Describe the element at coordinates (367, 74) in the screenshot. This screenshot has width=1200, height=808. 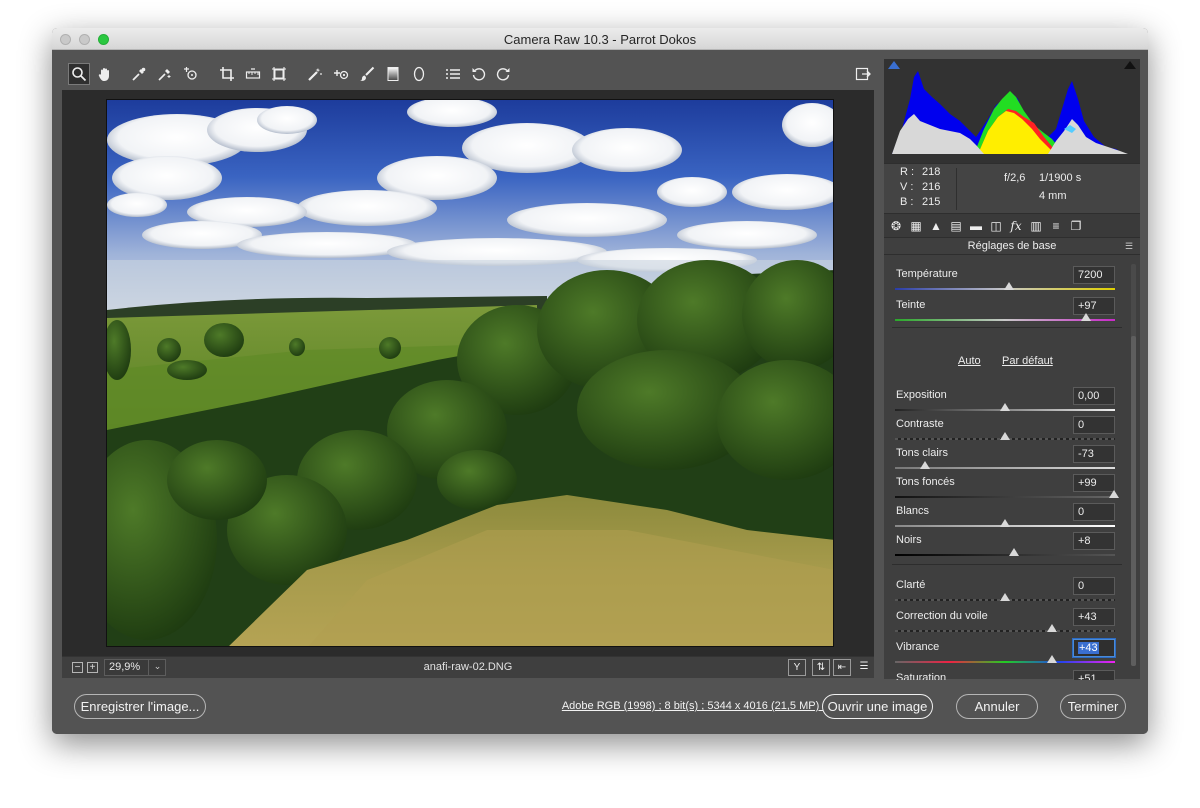
I see `adjustment-brush-tool-icon` at that location.